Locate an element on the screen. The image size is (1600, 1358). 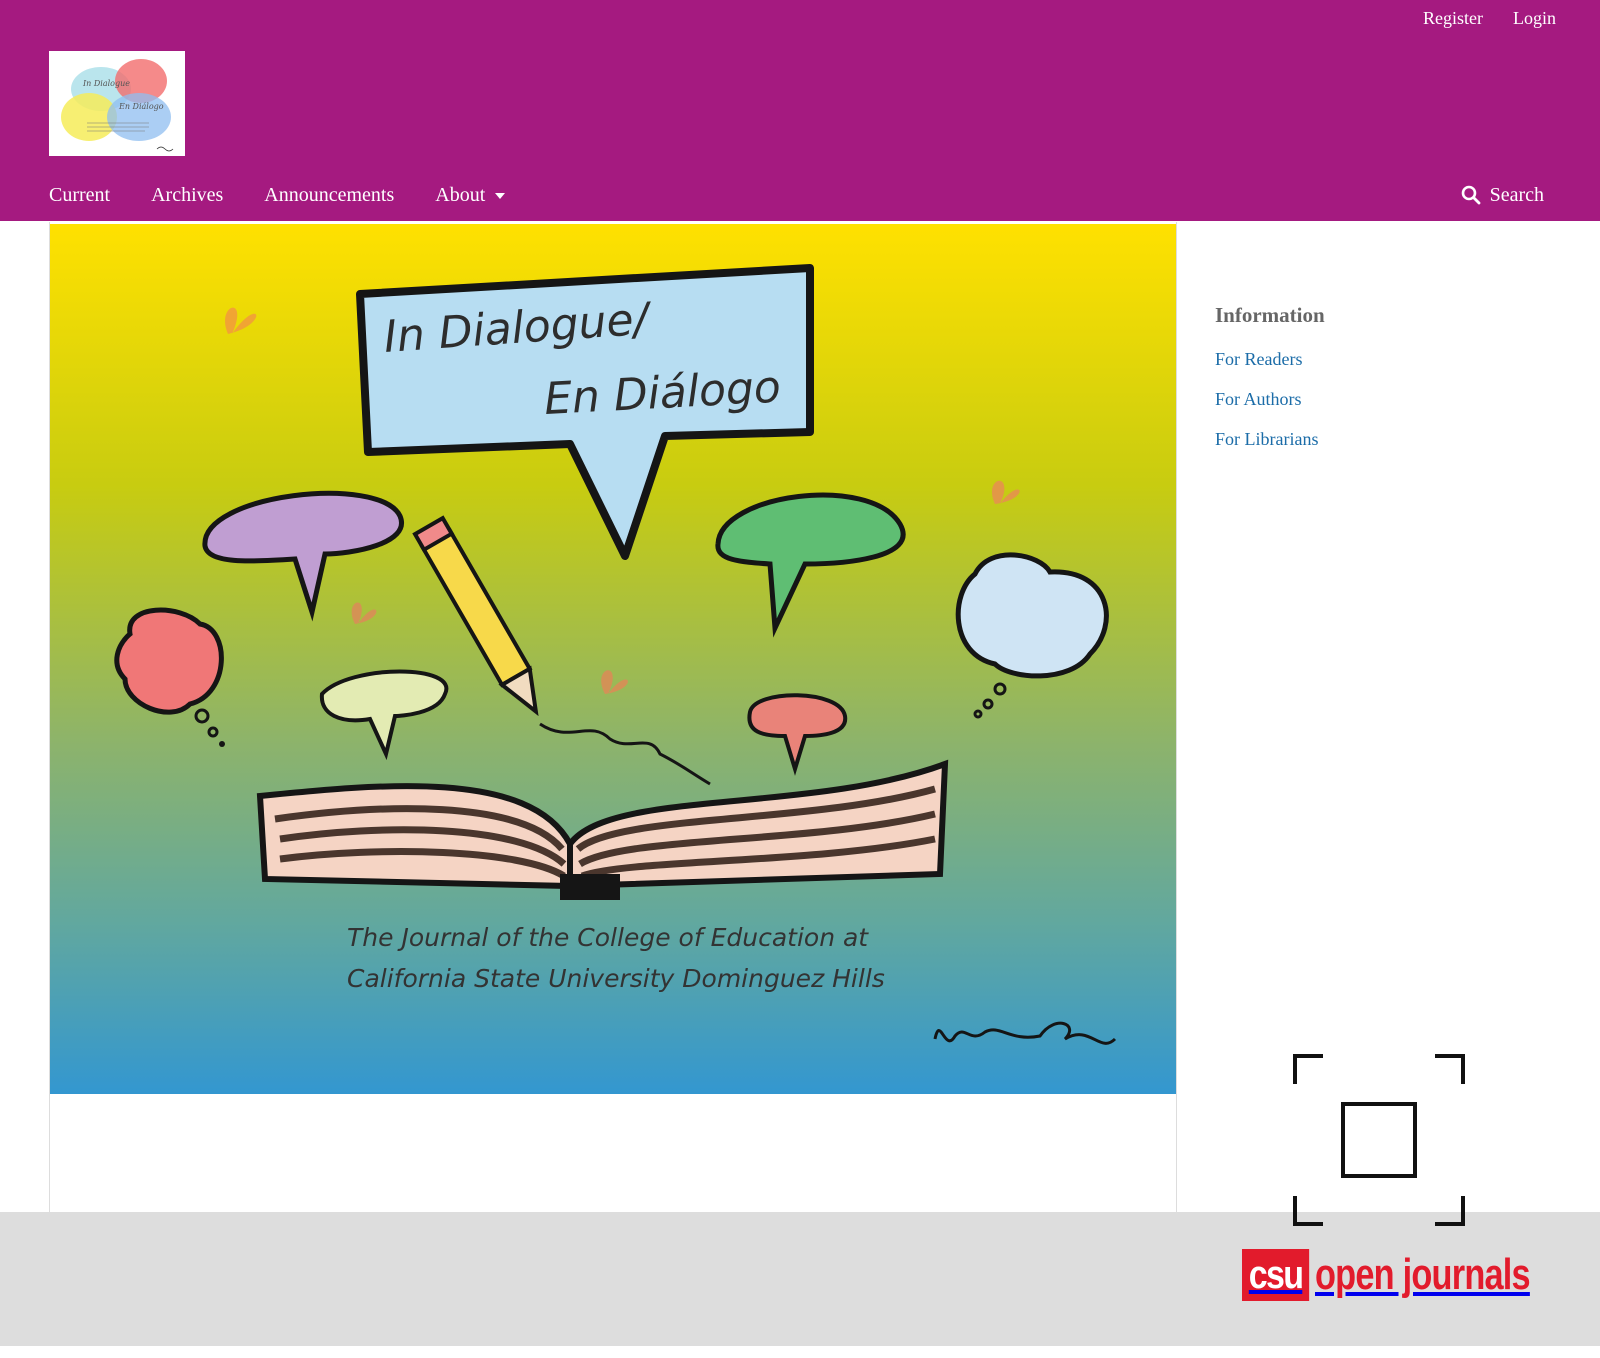
sidebar-link-for-authors: For Authors is located at coordinates (1258, 399).